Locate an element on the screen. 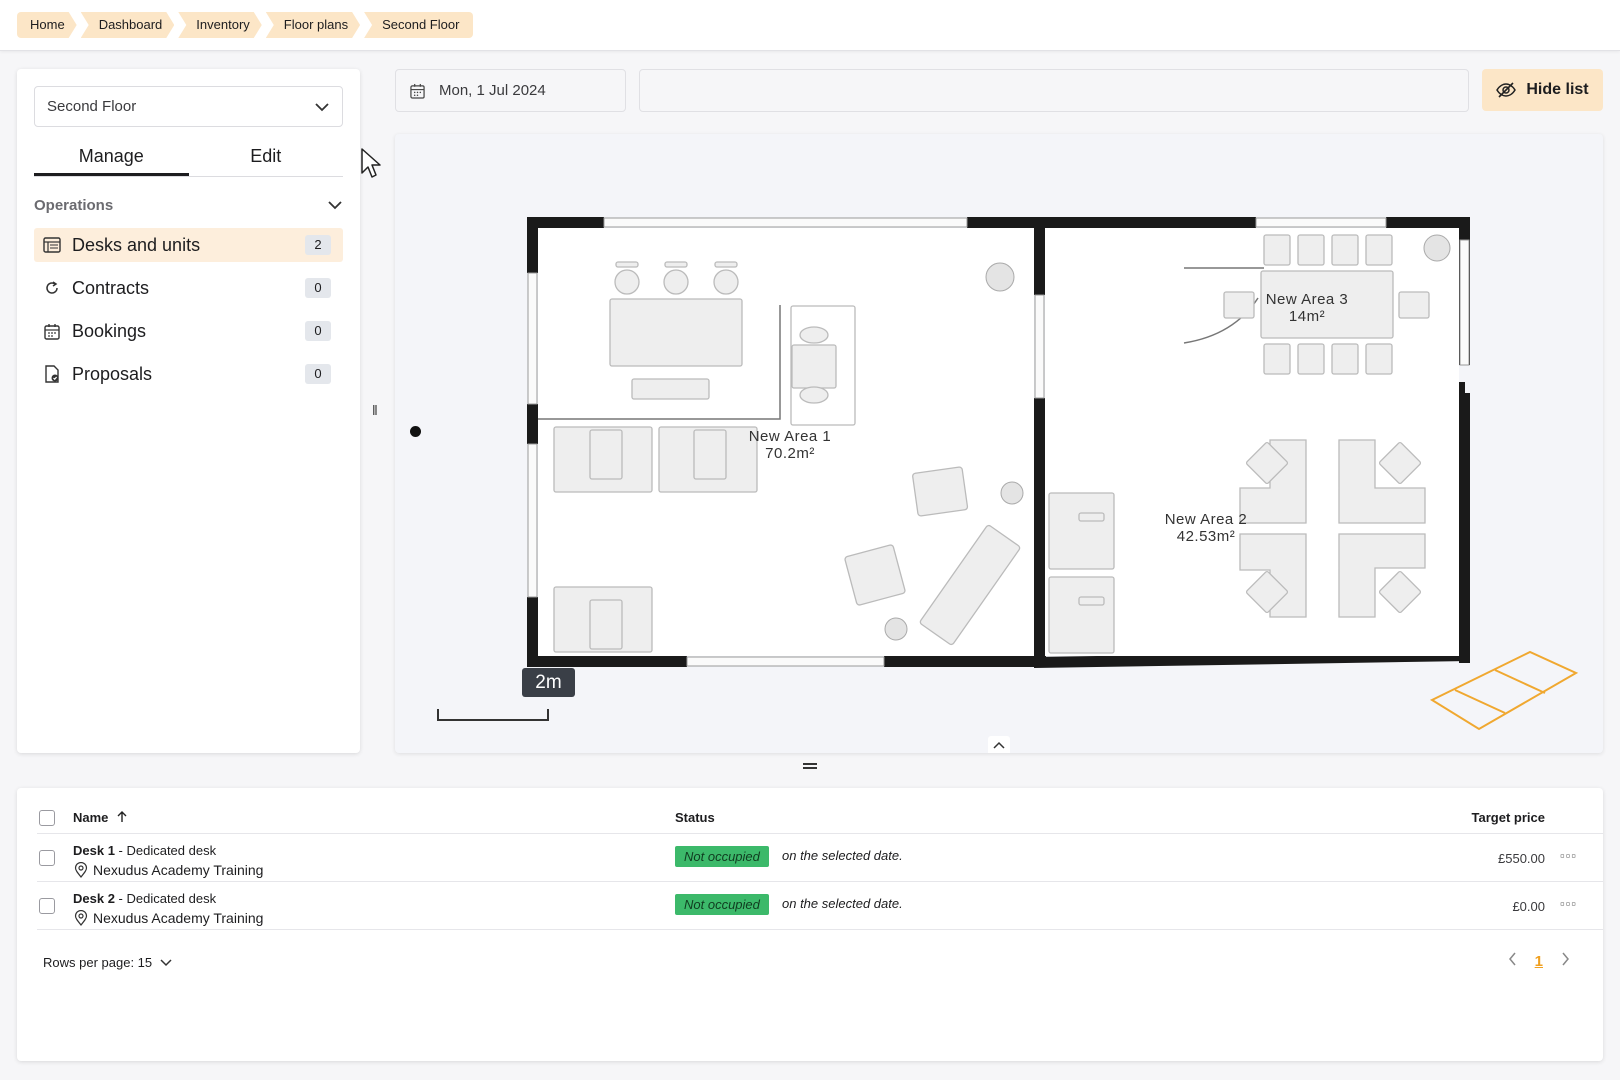  breadcrumb-inventory: Inventory is located at coordinates (219, 25).